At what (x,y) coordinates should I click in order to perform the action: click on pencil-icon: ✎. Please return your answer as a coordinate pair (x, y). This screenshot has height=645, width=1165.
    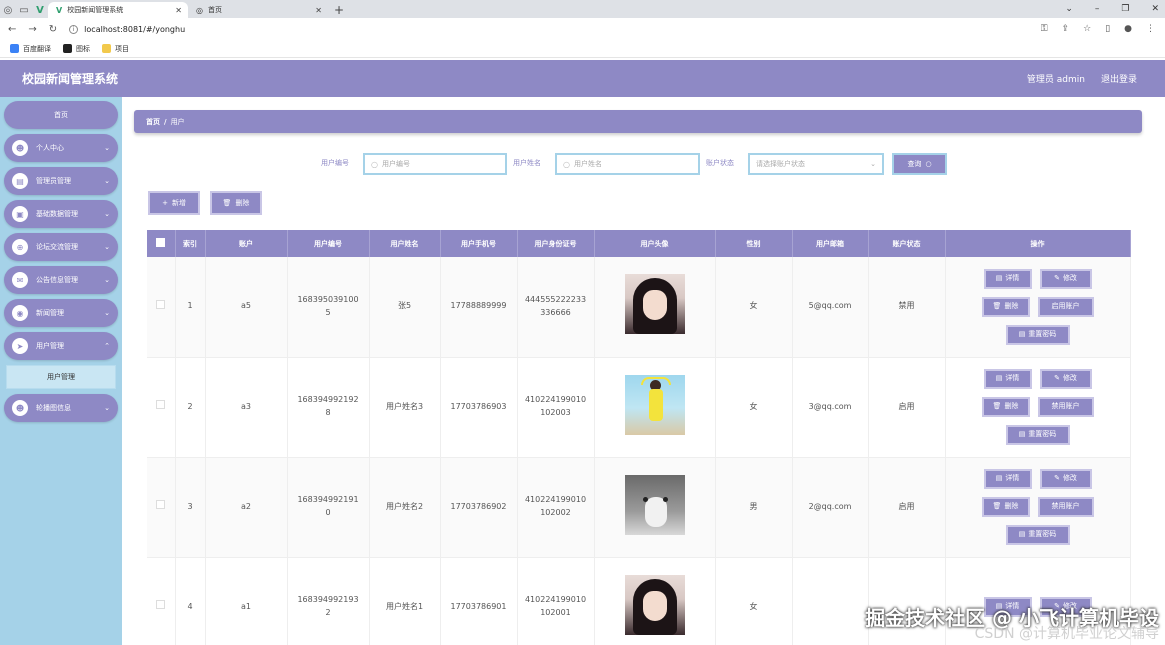
    Looking at the image, I should click on (1057, 378).